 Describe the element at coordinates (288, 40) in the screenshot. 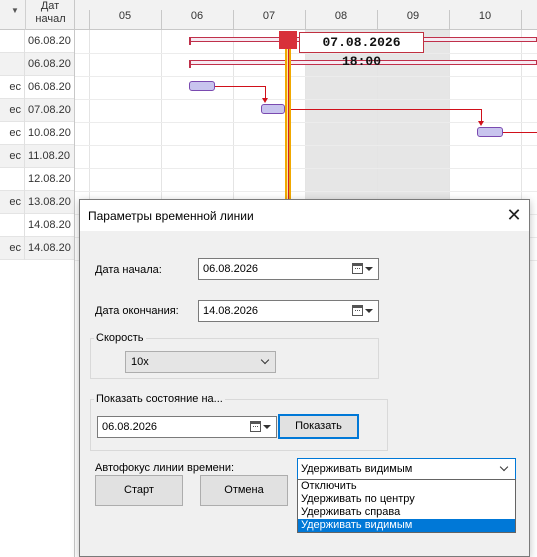

I see `timeline-handle` at that location.